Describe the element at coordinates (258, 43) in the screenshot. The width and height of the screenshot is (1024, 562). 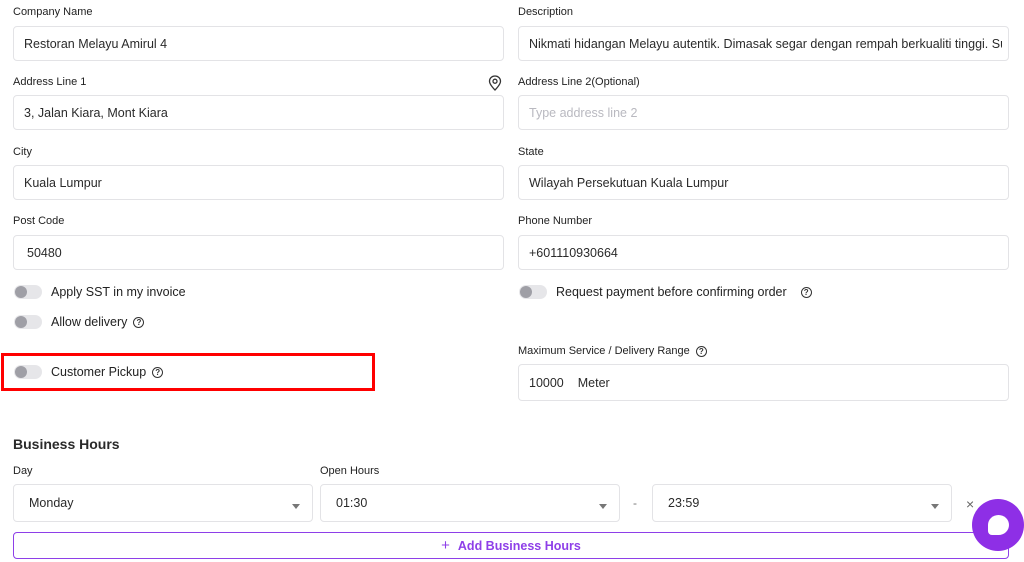
I see `company-name-input` at that location.